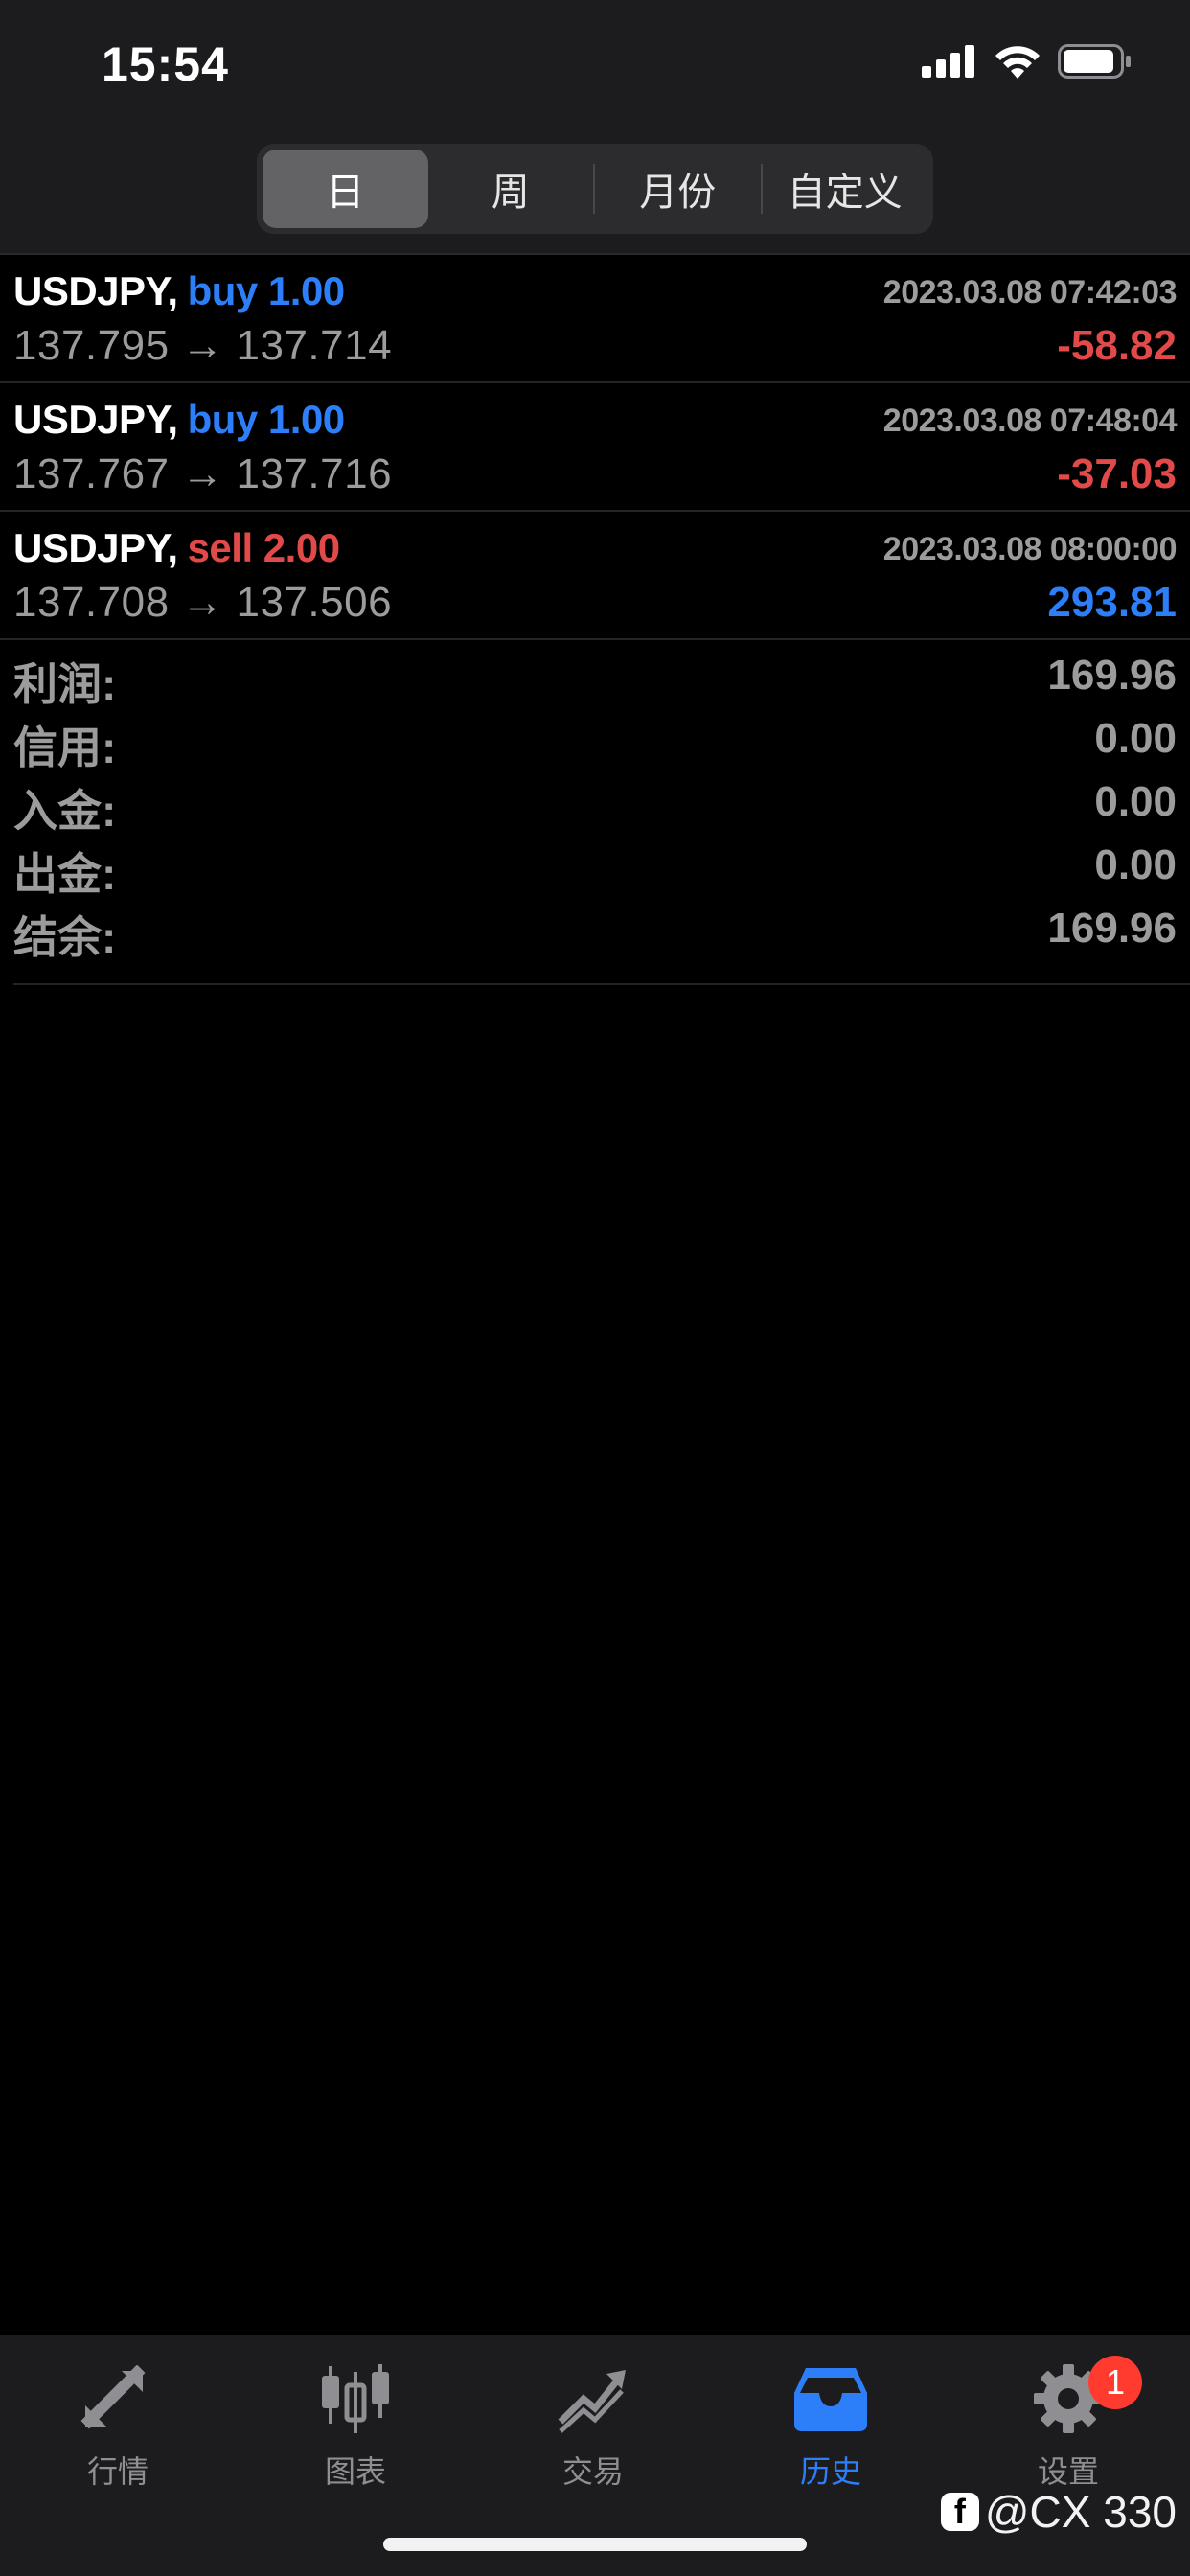  I want to click on trade-profit: -58.82, so click(1117, 345).